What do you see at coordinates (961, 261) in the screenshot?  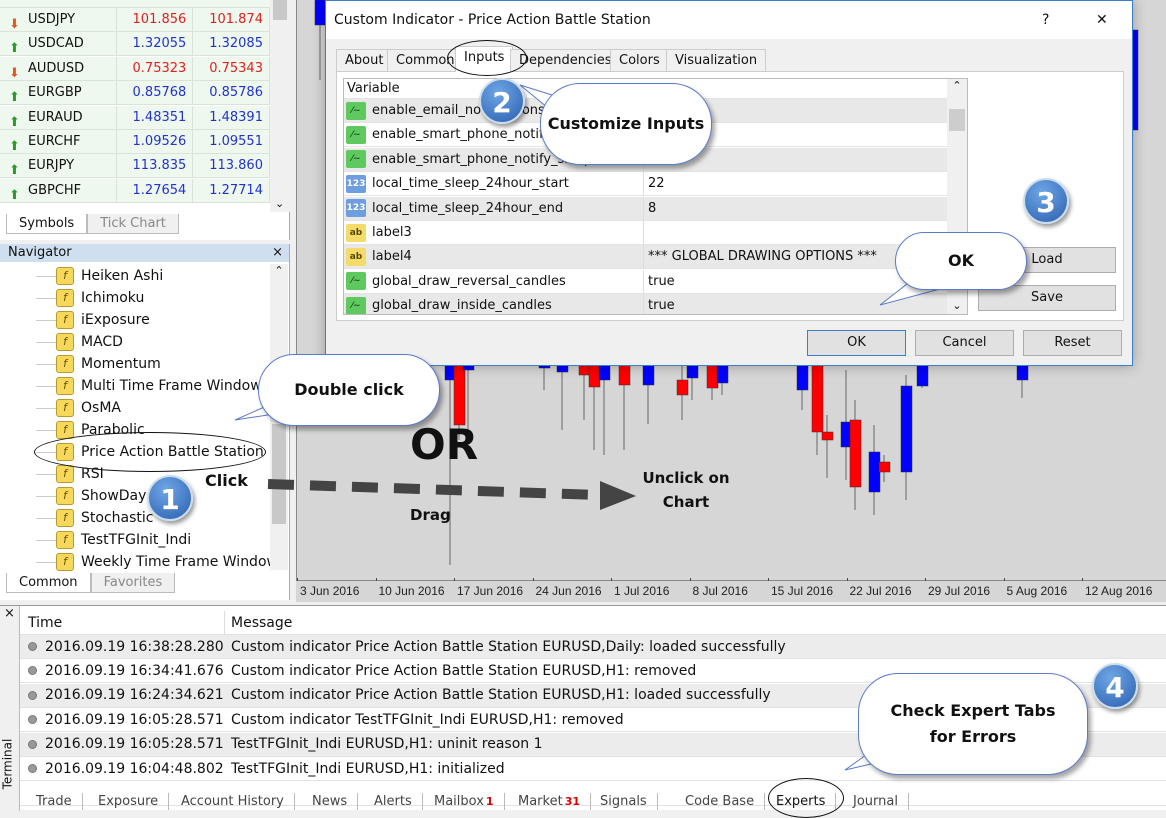 I see `callout-ok: OK` at bounding box center [961, 261].